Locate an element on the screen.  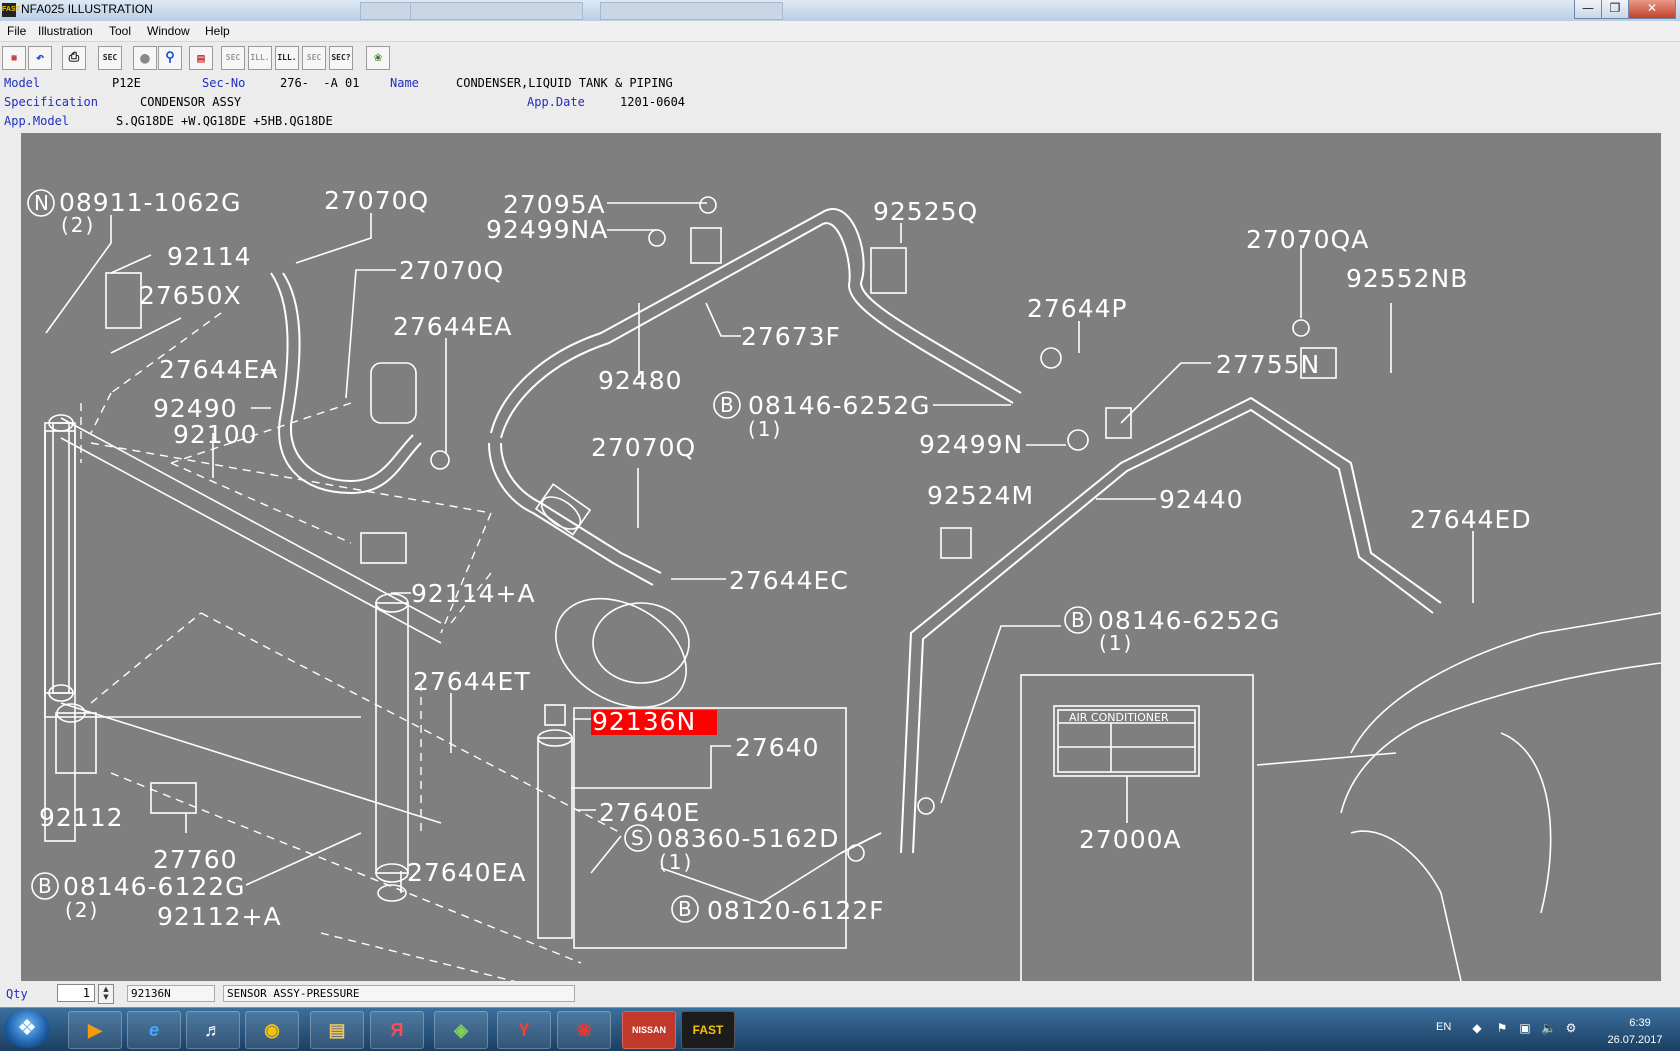
part-number-field: 92136N is located at coordinates (171, 993).